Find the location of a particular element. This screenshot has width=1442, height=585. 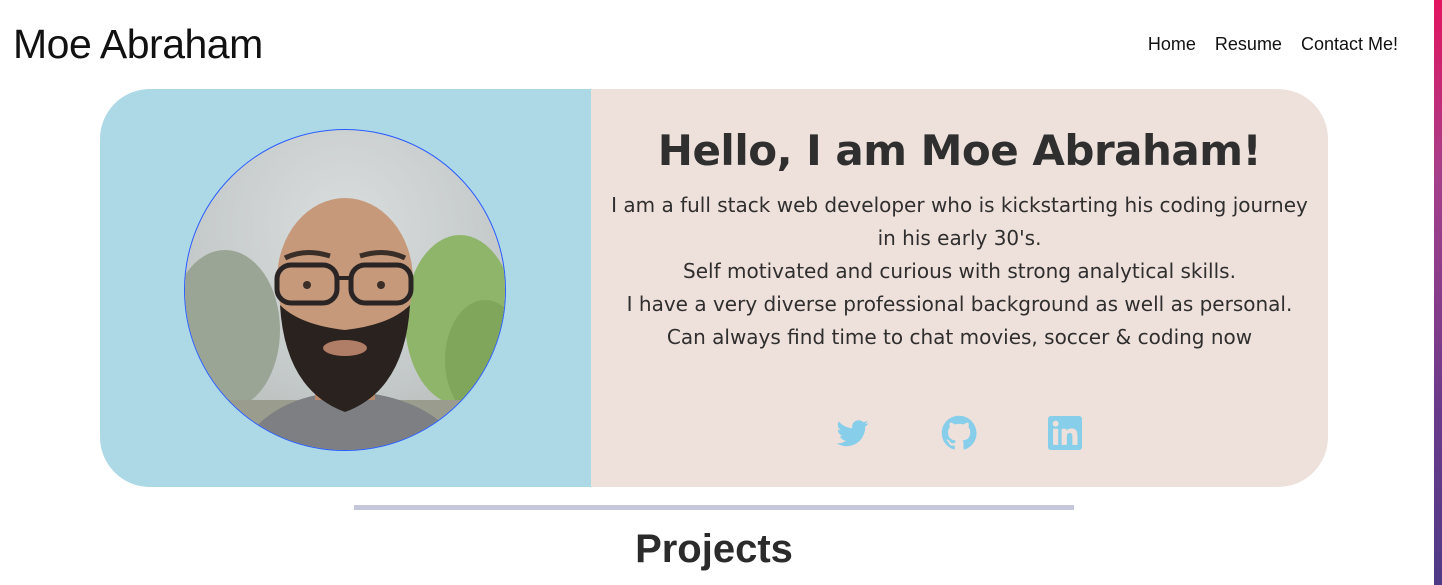

twitter-link is located at coordinates (853, 433).